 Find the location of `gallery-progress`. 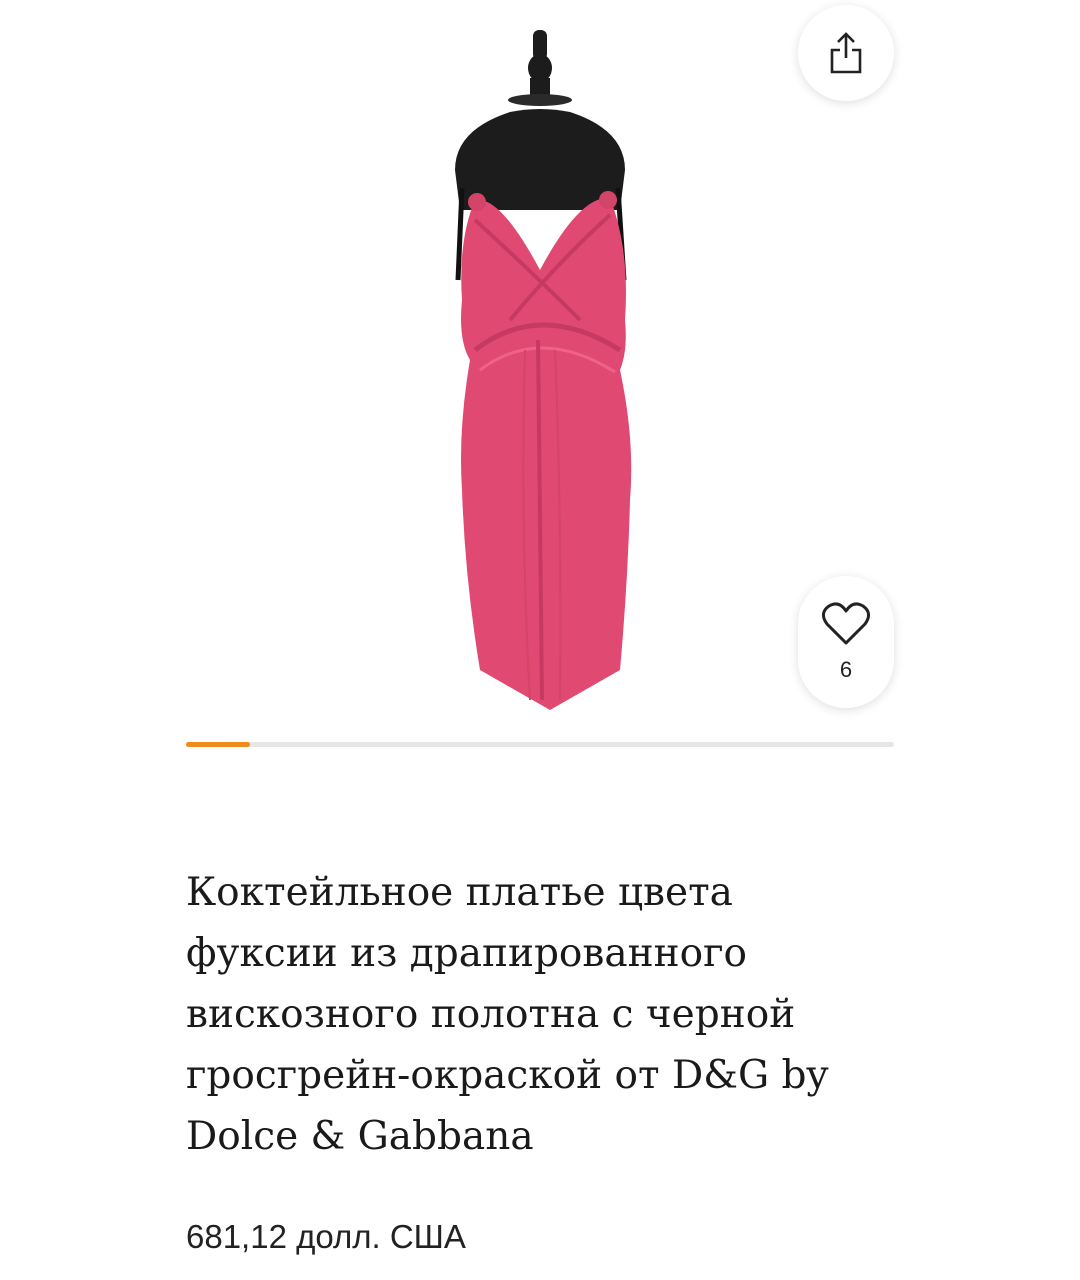

gallery-progress is located at coordinates (540, 744).